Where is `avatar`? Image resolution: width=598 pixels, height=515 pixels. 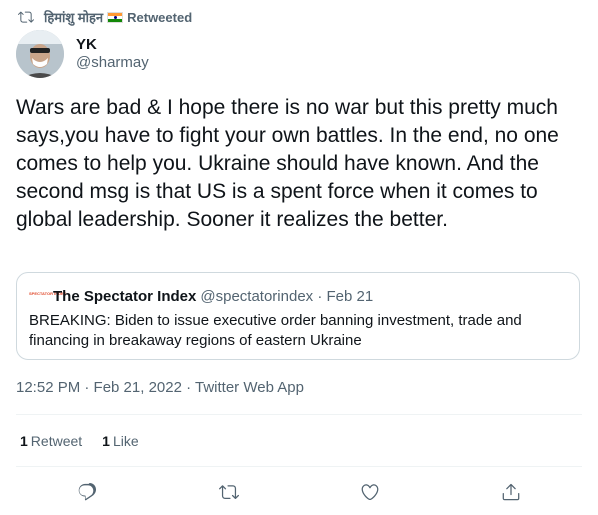 avatar is located at coordinates (40, 54).